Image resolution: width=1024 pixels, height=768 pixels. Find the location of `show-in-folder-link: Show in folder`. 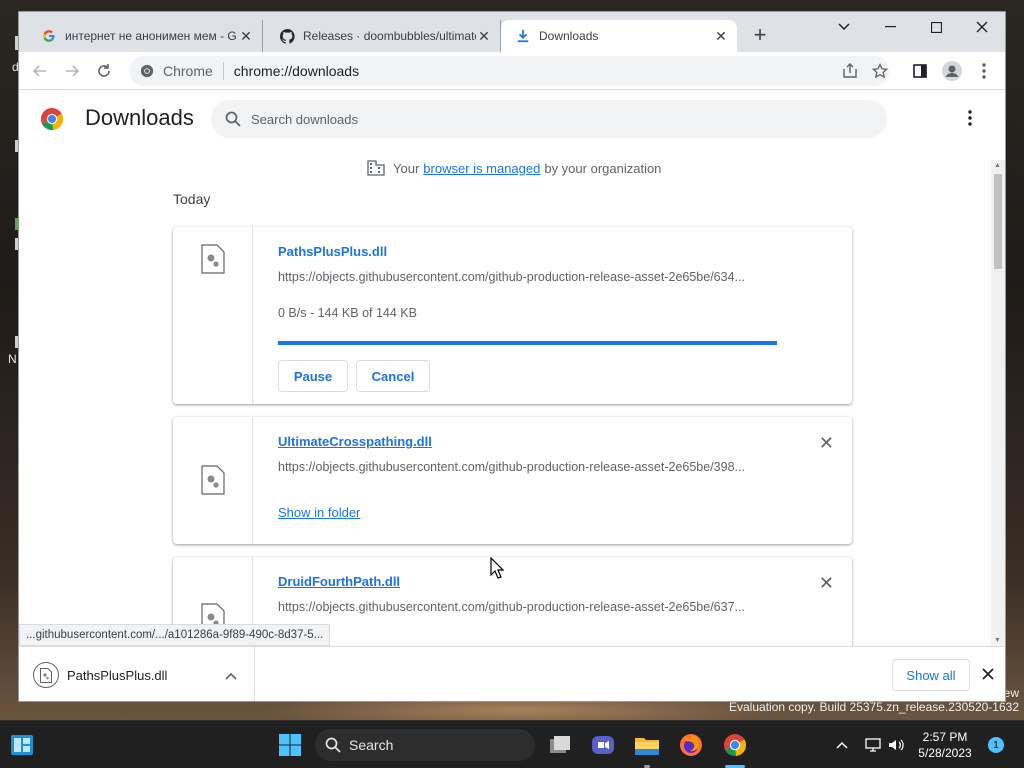

show-in-folder-link: Show in folder is located at coordinates (319, 512).